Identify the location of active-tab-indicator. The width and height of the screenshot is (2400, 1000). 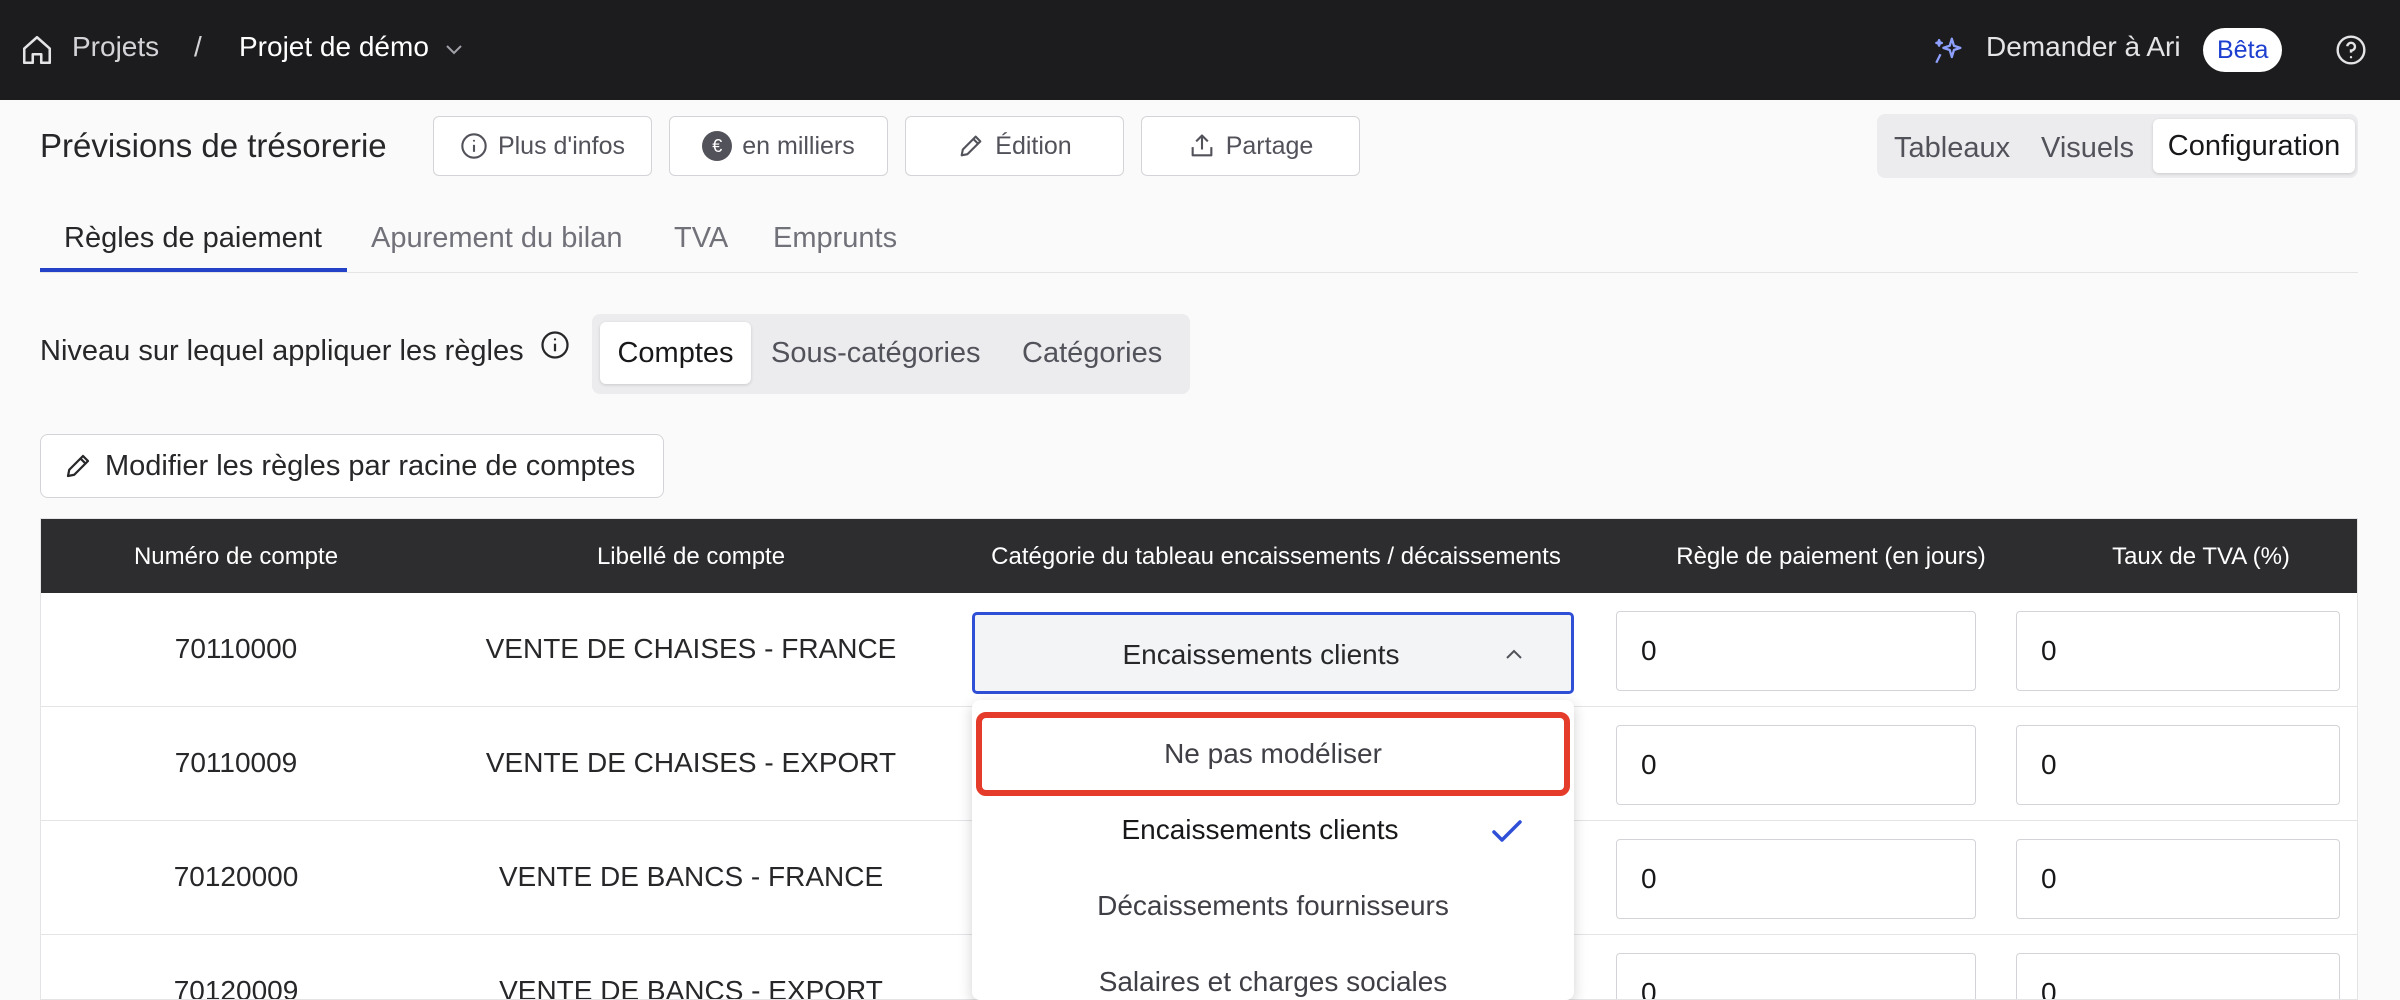
(193, 270).